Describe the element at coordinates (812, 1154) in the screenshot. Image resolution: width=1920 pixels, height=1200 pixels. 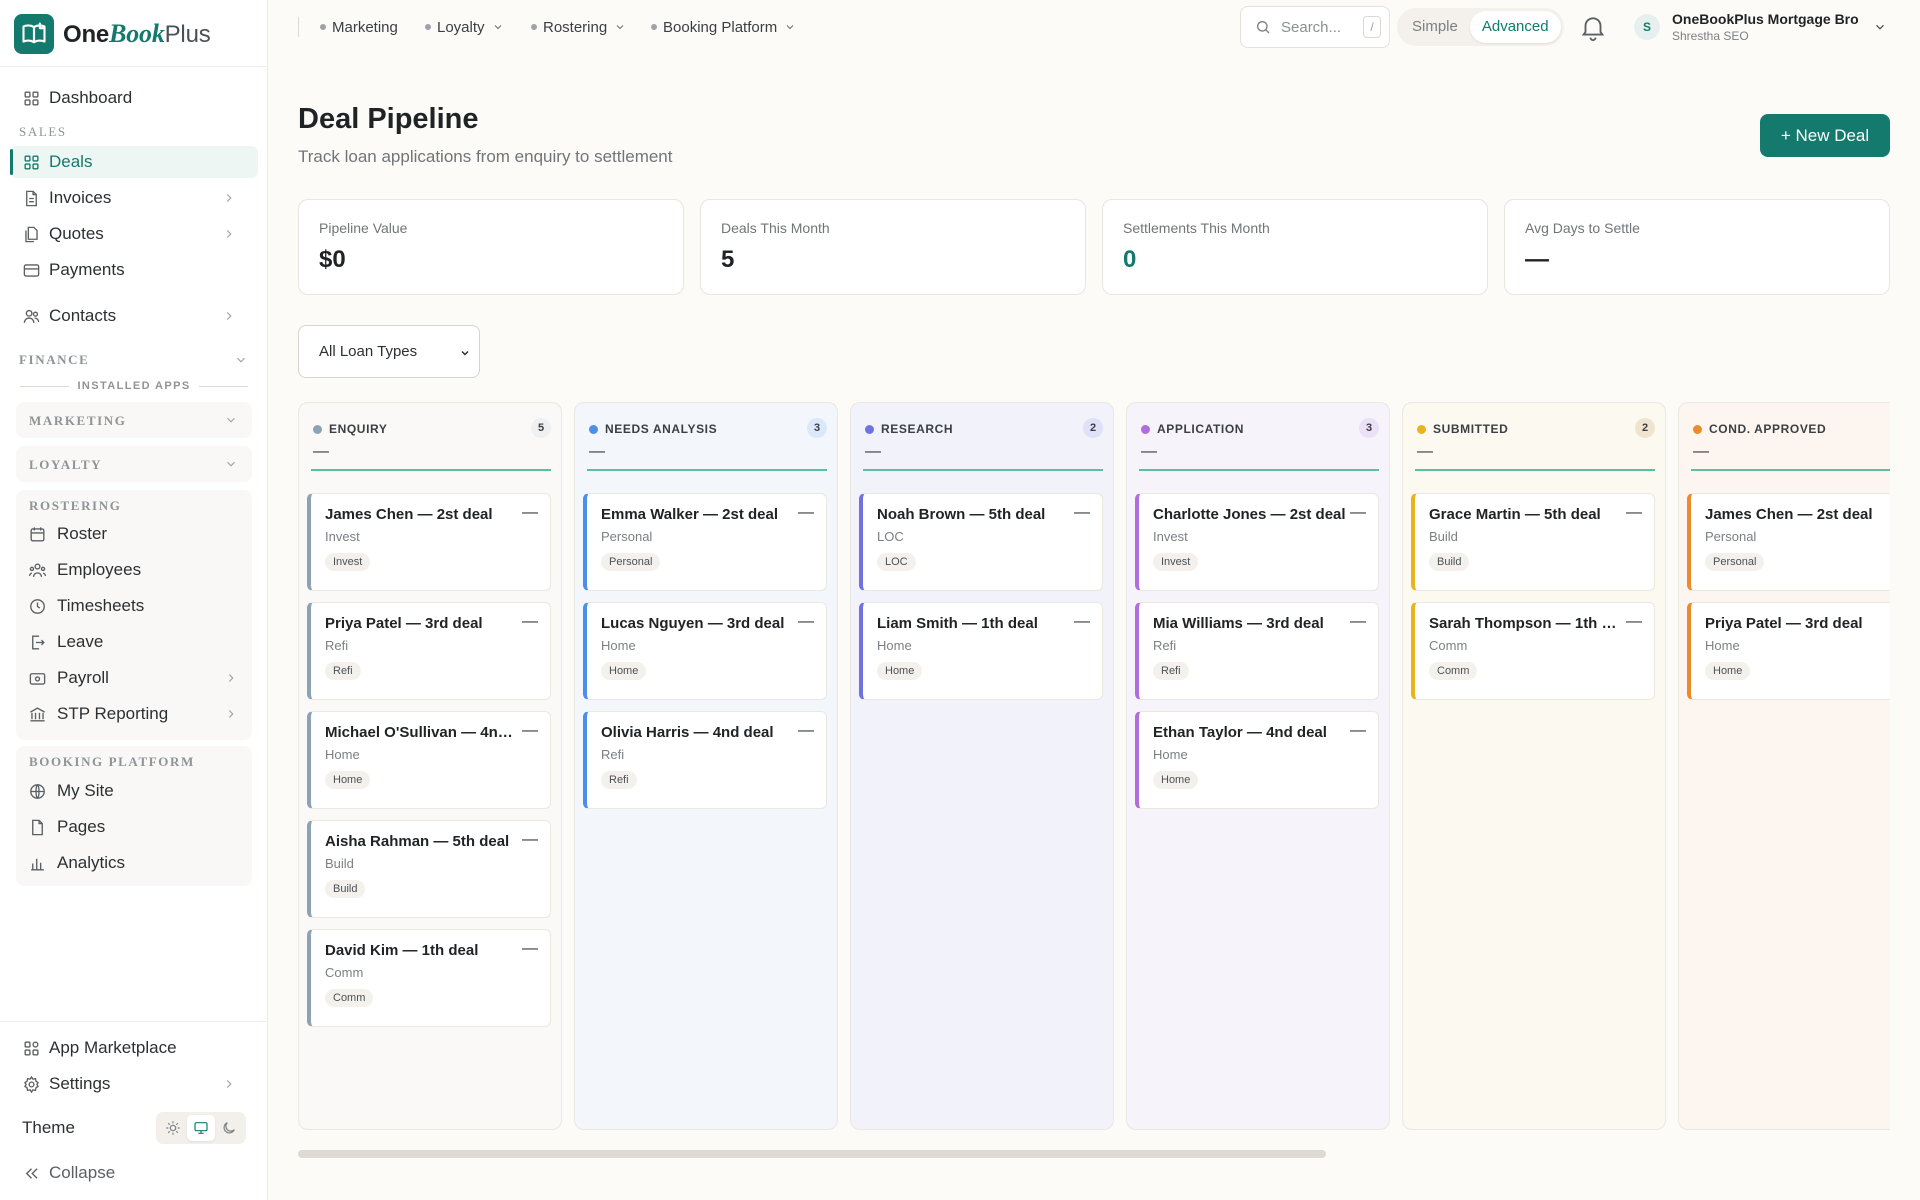
I see `horizontal-scrollbar` at that location.